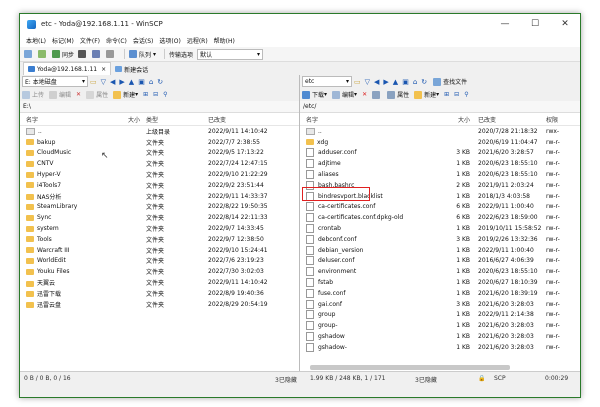  I want to click on menu-help: 帮助(H), so click(224, 40).